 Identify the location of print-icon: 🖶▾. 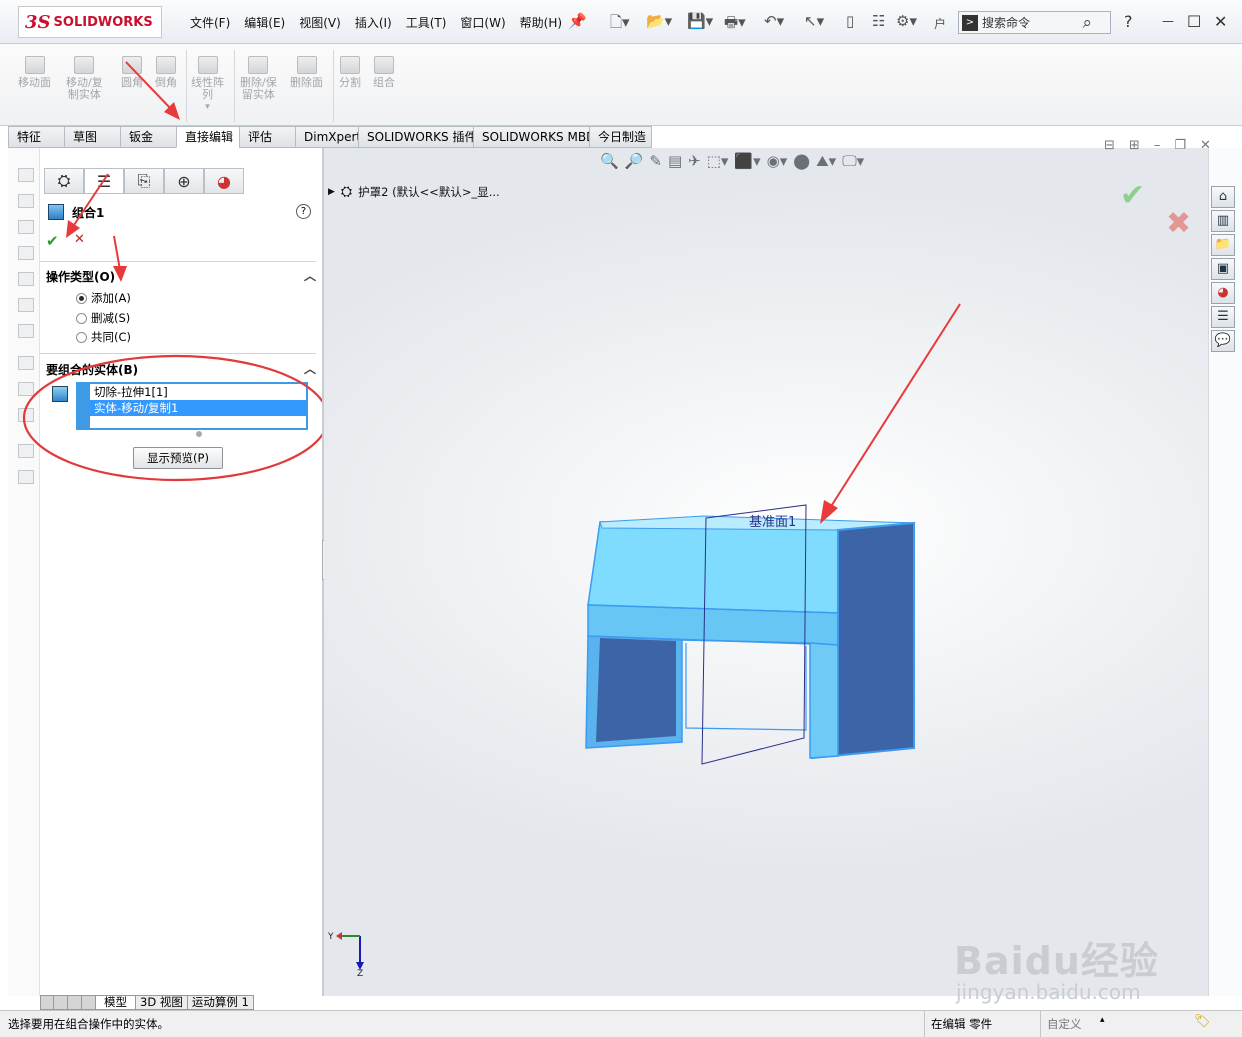
(735, 24).